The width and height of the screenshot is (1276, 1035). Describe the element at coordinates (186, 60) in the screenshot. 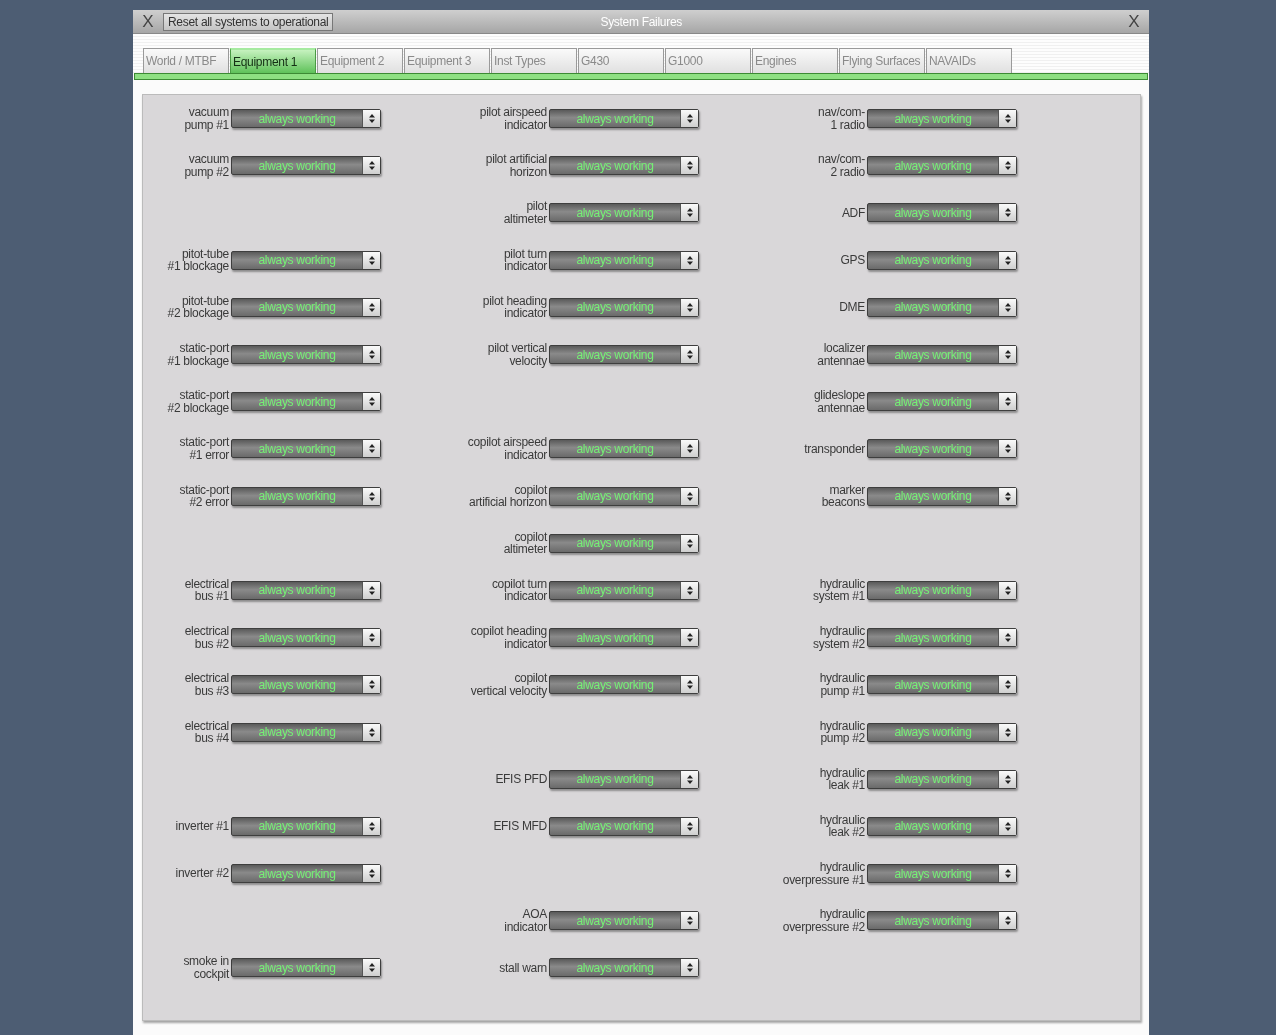

I see `tab: World / MTBF` at that location.